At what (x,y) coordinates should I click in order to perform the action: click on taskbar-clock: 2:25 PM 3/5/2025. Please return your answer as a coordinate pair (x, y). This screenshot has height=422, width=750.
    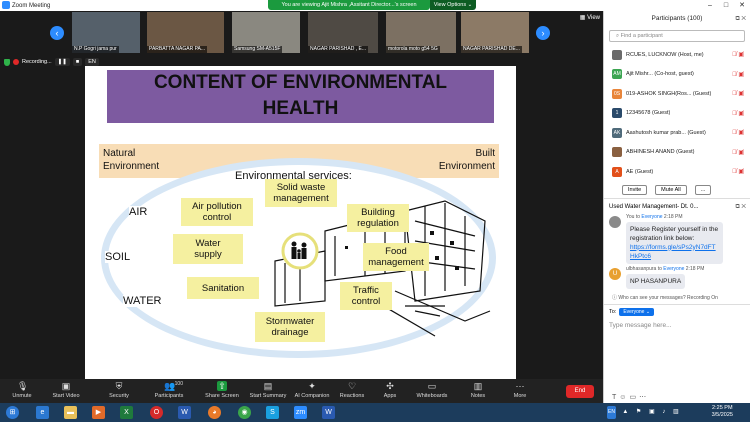
    Looking at the image, I should click on (722, 412).